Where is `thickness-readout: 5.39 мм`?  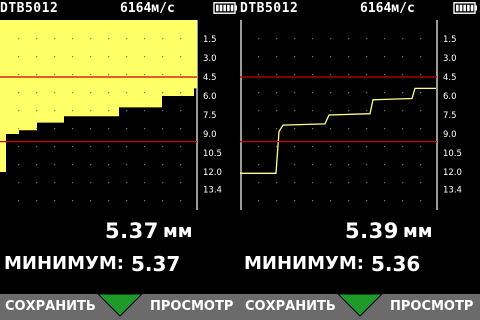 thickness-readout: 5.39 мм is located at coordinates (360, 232).